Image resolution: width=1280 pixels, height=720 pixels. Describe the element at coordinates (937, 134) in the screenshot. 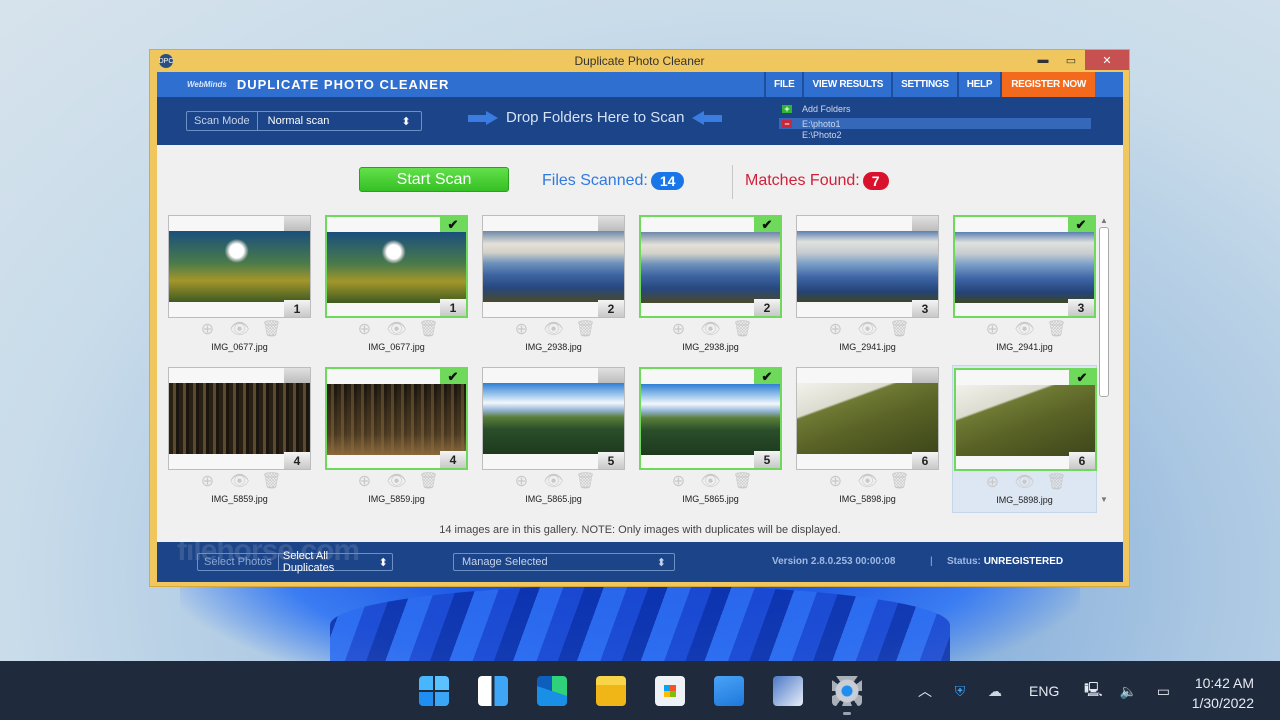

I see `folder-item: E:\Photo2` at that location.